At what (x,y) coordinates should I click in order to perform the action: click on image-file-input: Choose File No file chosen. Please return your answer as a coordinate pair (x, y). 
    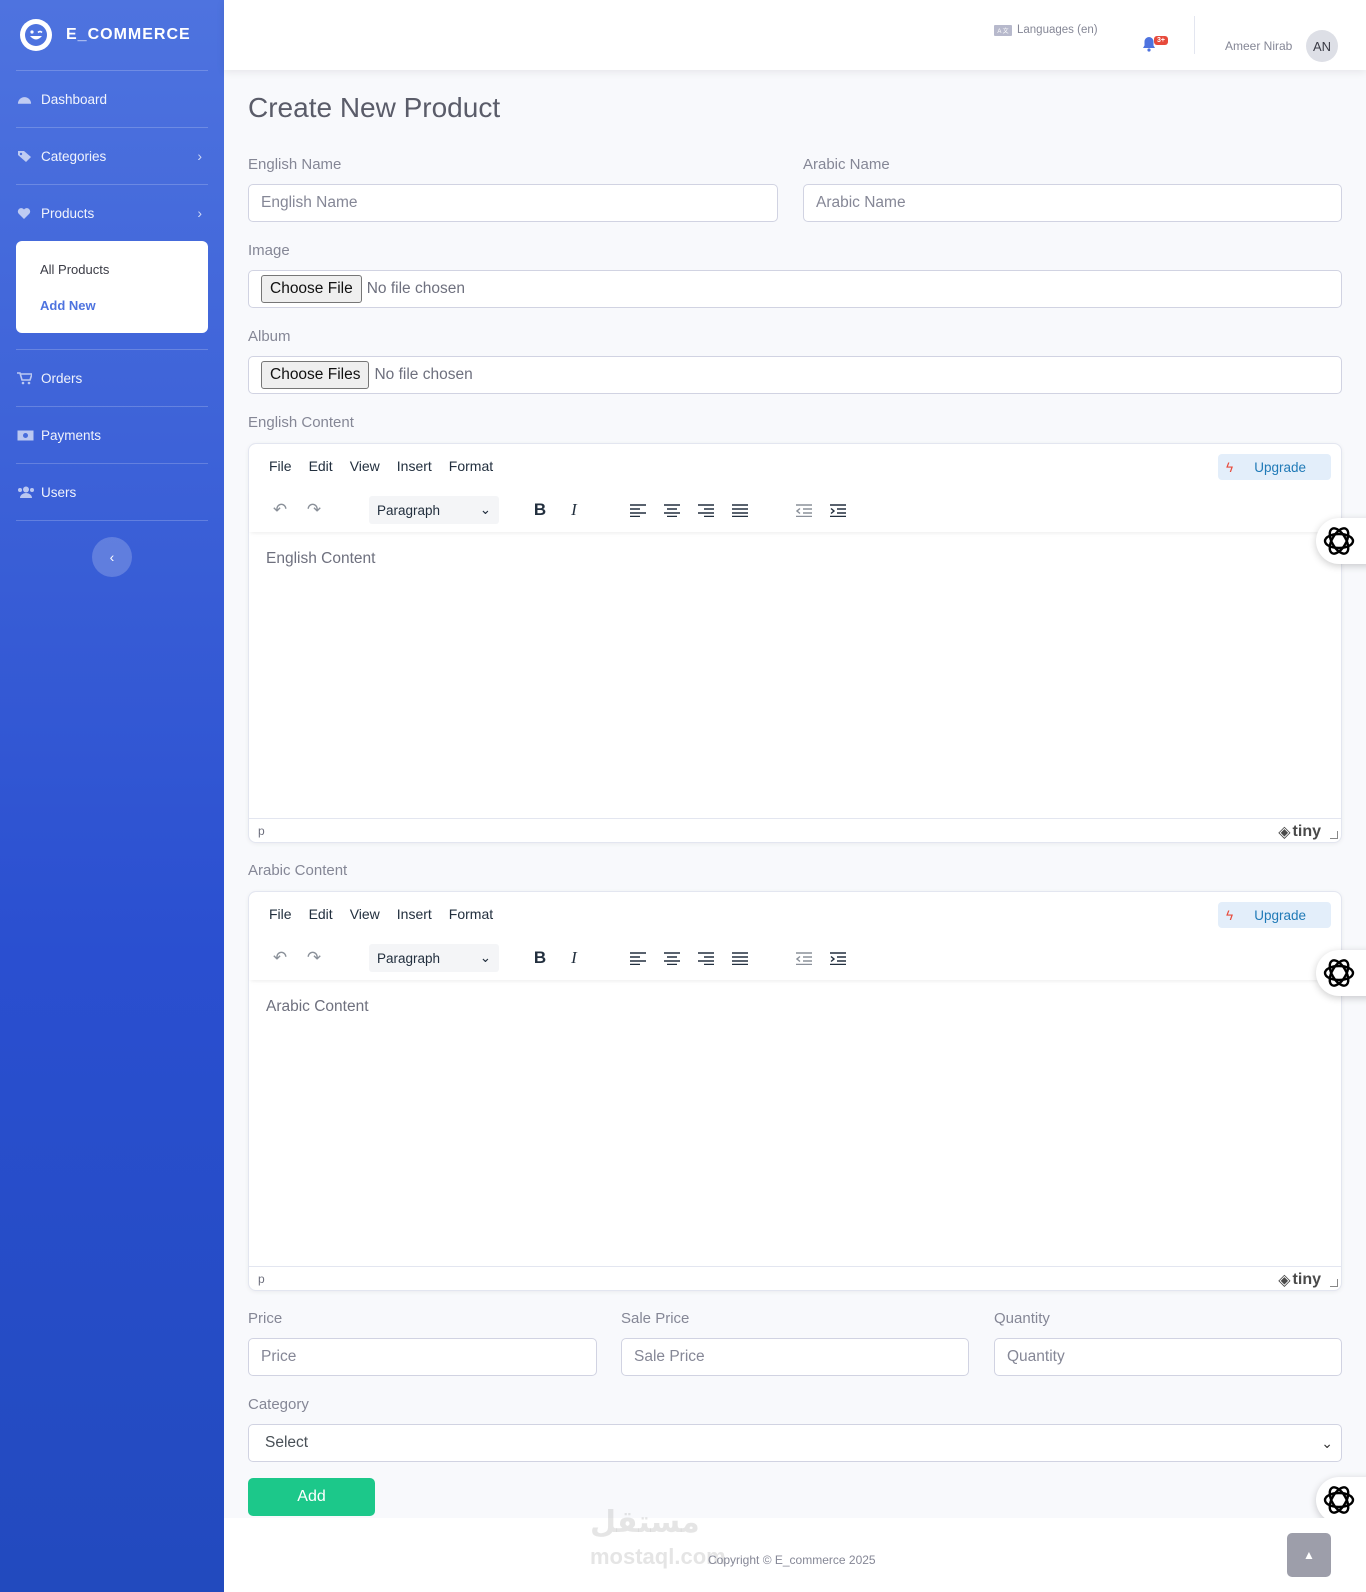
    Looking at the image, I should click on (795, 289).